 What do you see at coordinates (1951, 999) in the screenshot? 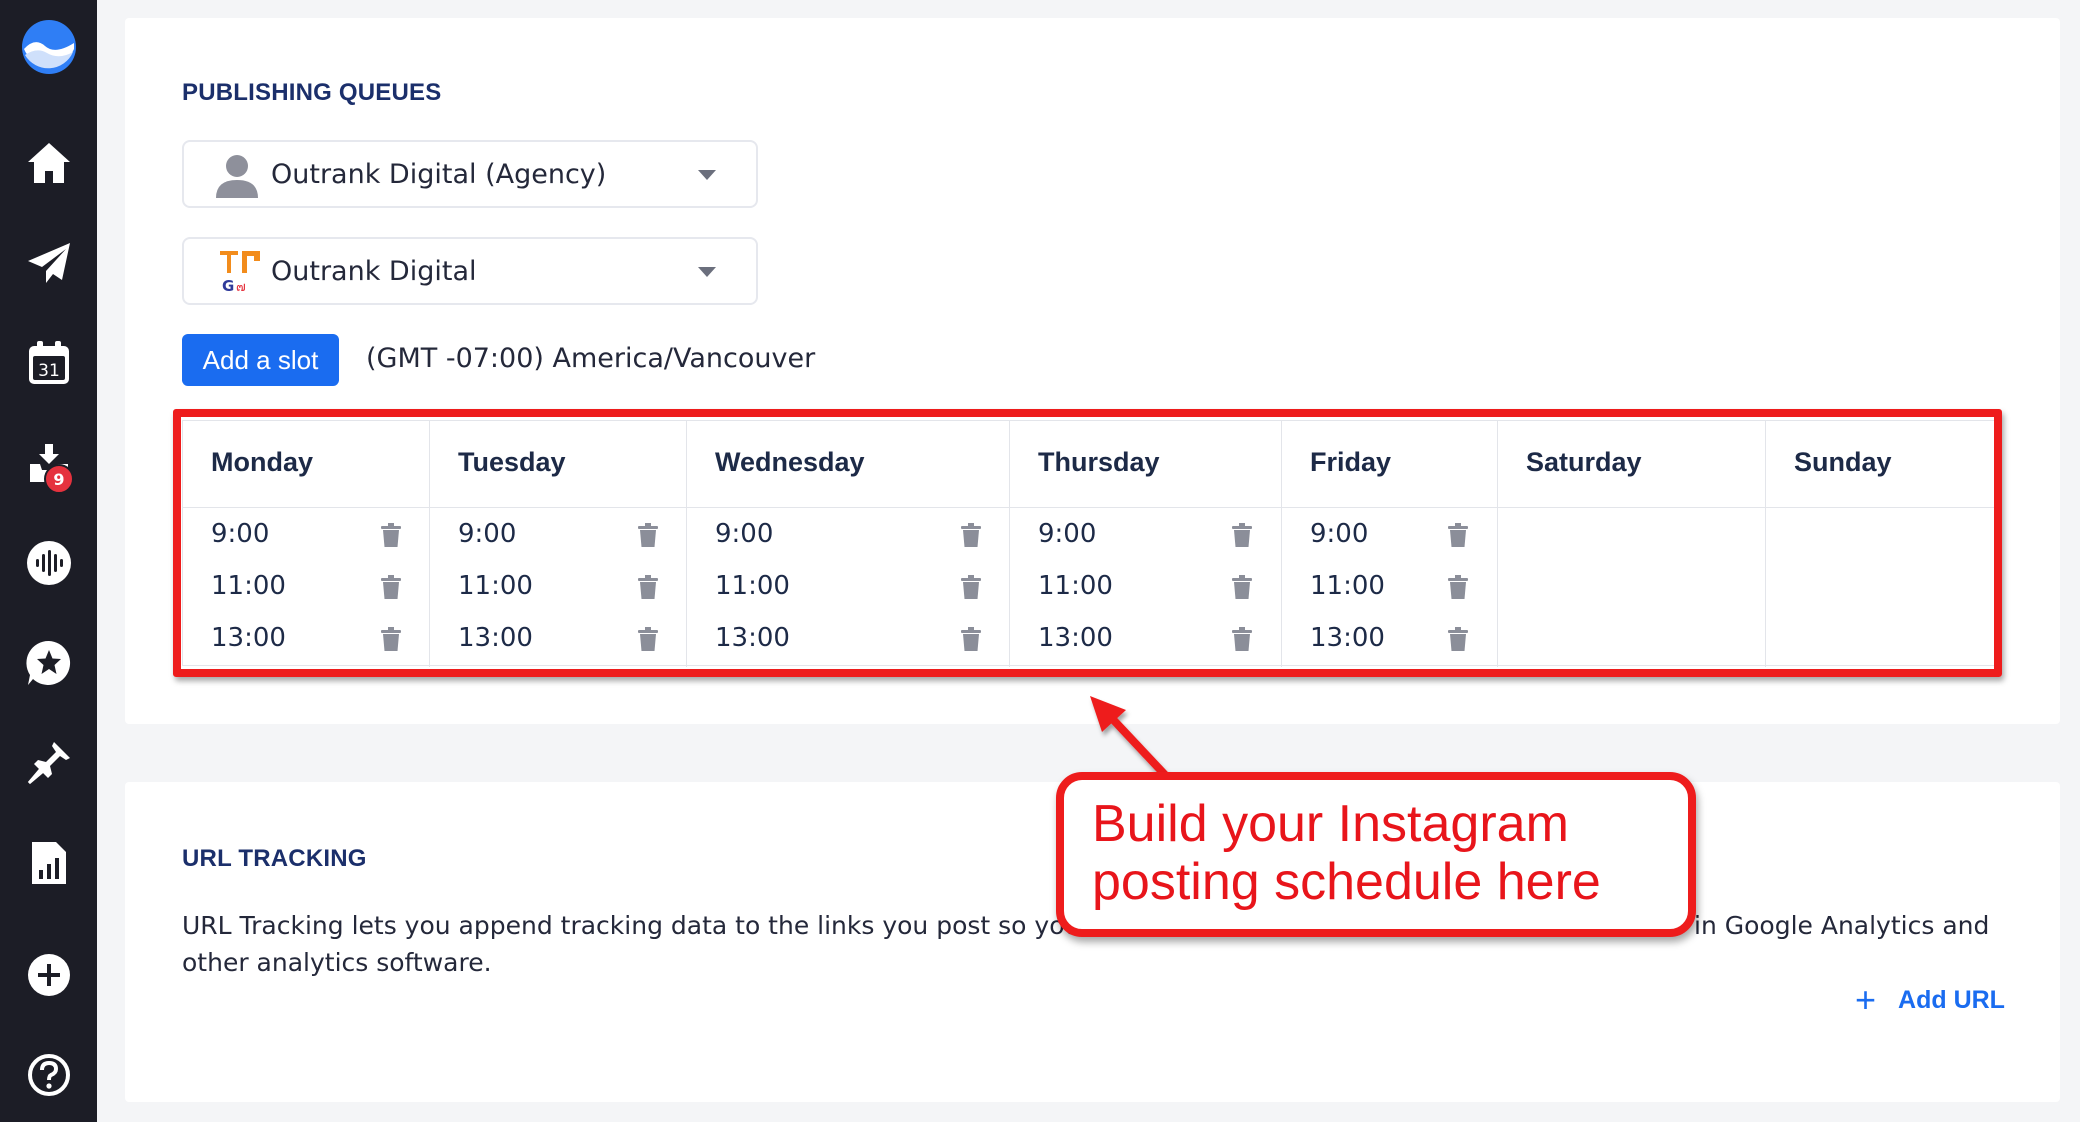
I see `add-url-label: Add URL` at bounding box center [1951, 999].